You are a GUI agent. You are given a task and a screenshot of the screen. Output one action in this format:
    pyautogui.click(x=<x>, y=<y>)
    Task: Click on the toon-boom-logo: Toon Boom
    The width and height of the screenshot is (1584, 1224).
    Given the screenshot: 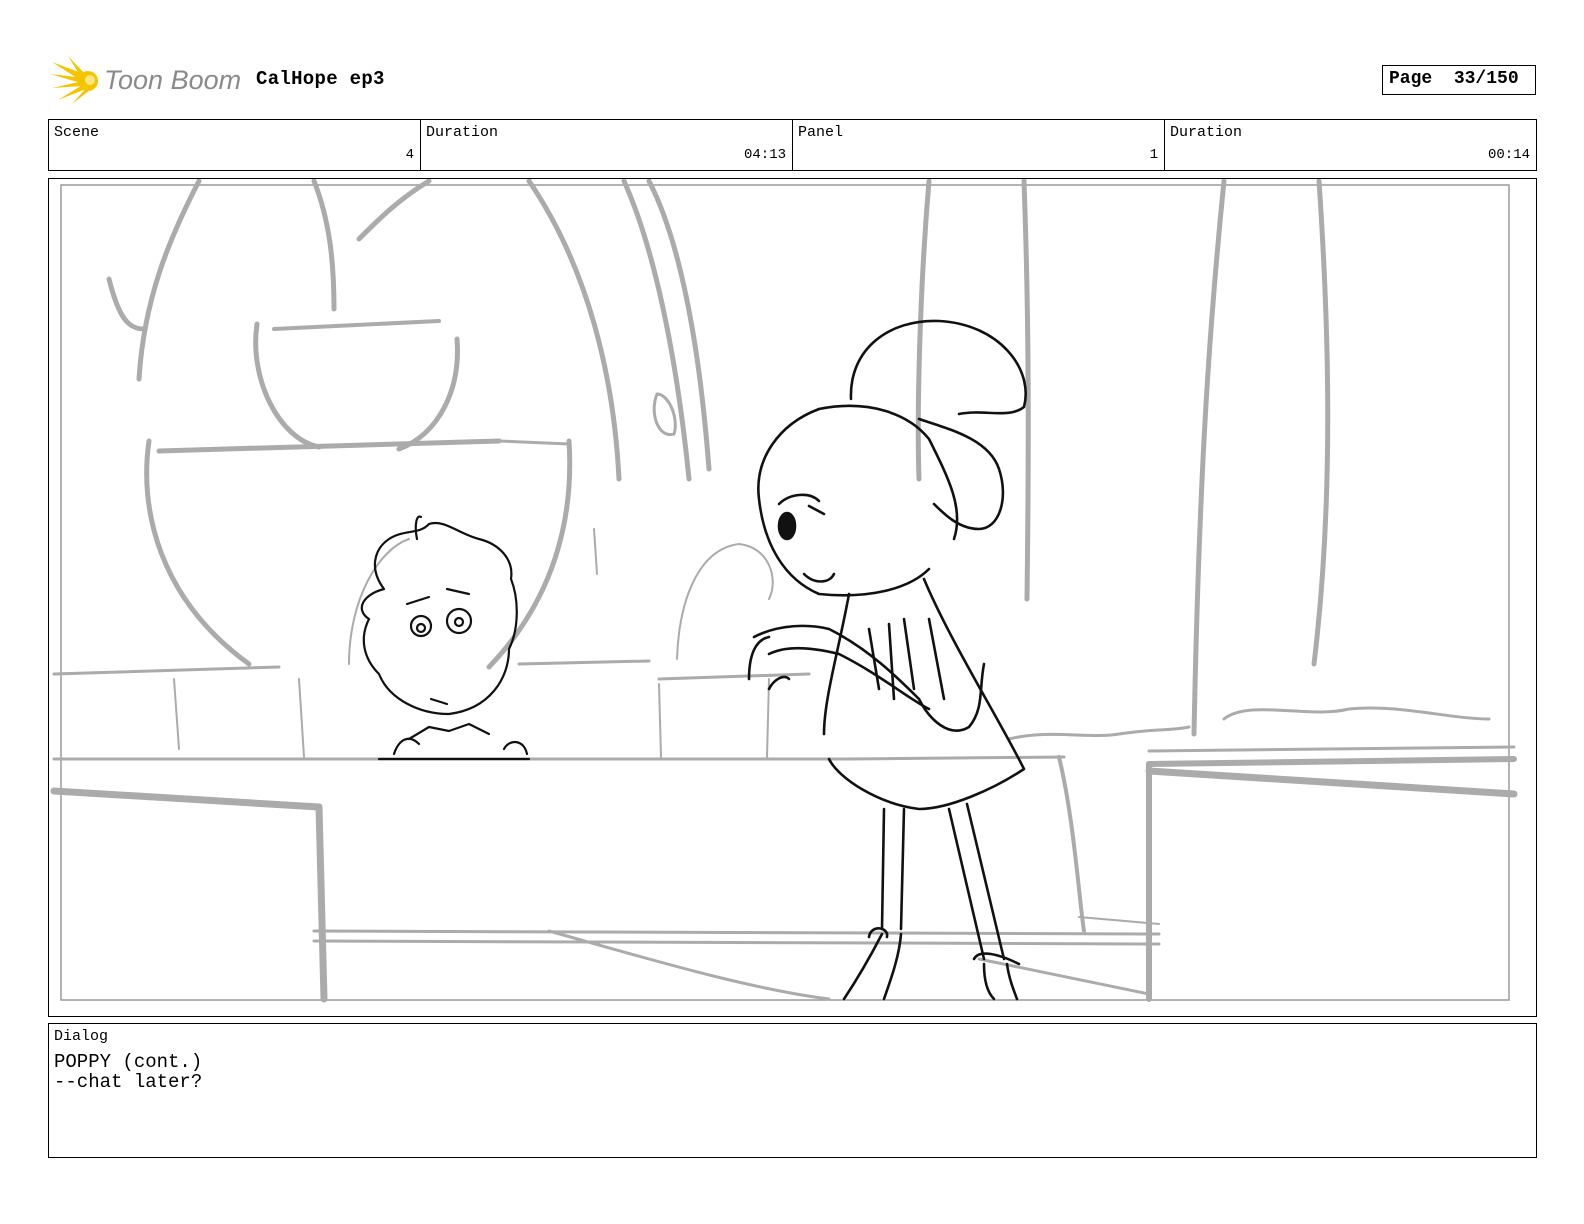 What is the action you would take?
    pyautogui.click(x=147, y=80)
    